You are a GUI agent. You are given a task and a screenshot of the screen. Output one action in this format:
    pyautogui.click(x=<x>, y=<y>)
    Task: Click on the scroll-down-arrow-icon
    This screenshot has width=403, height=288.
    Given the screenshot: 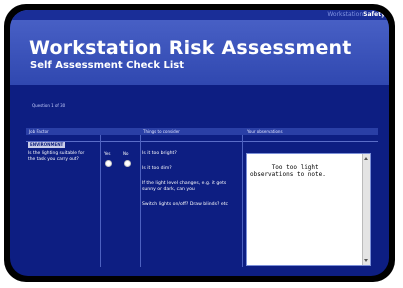 What is the action you would take?
    pyautogui.click(x=366, y=260)
    